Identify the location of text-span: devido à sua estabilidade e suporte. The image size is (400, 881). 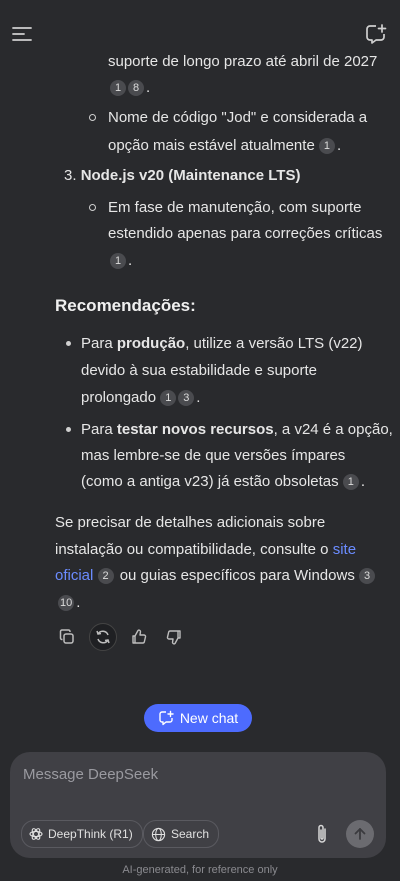
(199, 370).